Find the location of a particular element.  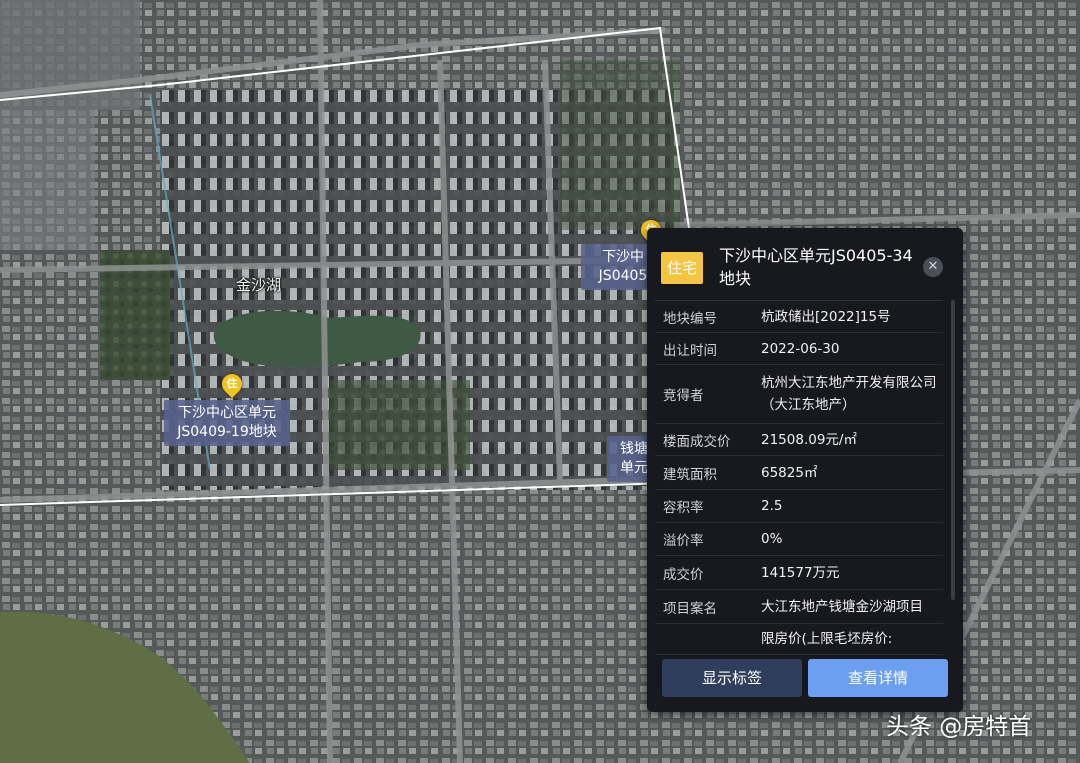

parcel-title: 下沙中心区单元JS0405-34地块 is located at coordinates (816, 267).